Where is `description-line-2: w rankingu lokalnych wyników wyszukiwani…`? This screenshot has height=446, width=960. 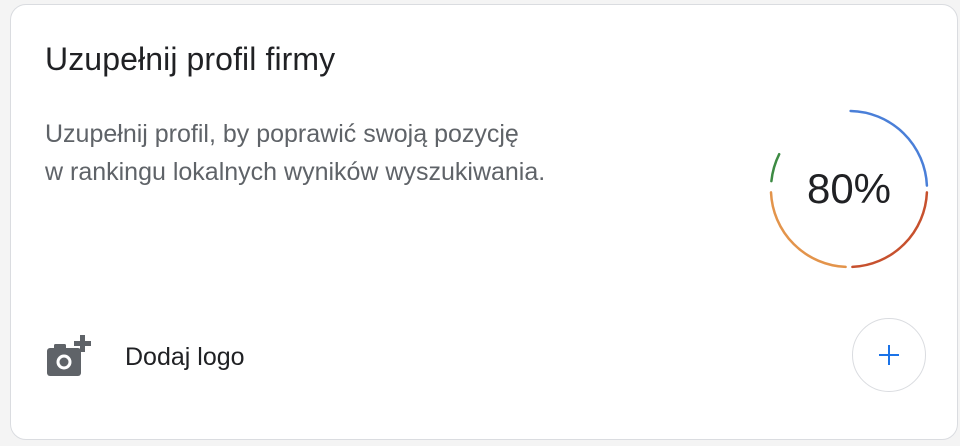 description-line-2: w rankingu lokalnych wyników wyszukiwani… is located at coordinates (295, 172).